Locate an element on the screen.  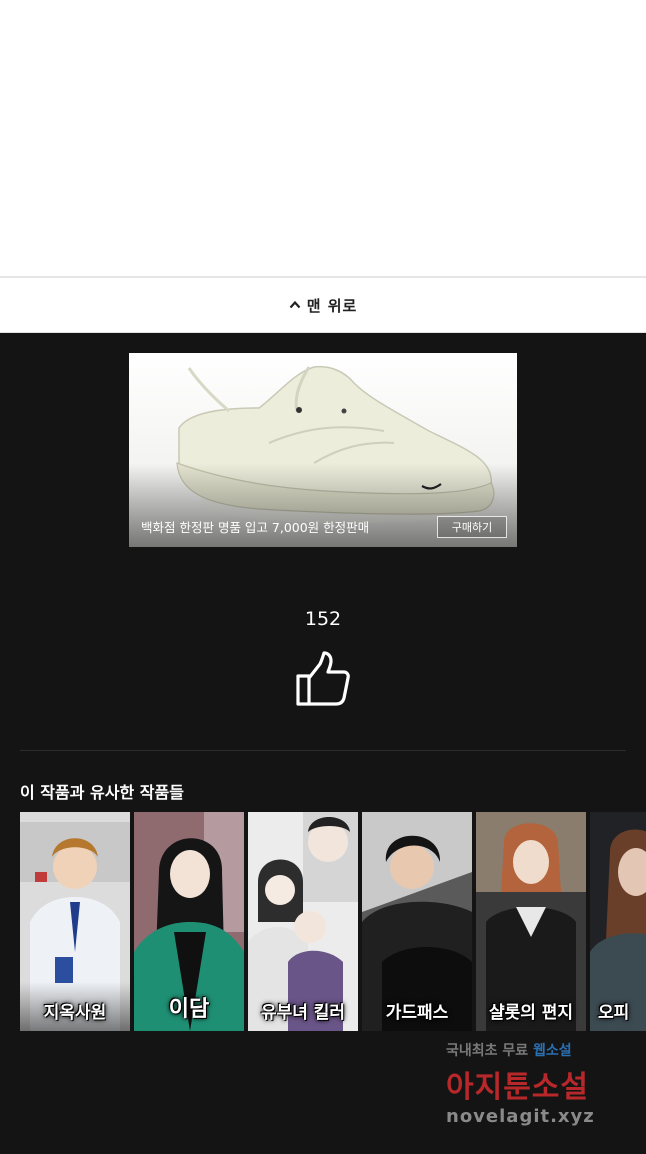
back-to-top-button: 맨 위로 is located at coordinates (323, 305).